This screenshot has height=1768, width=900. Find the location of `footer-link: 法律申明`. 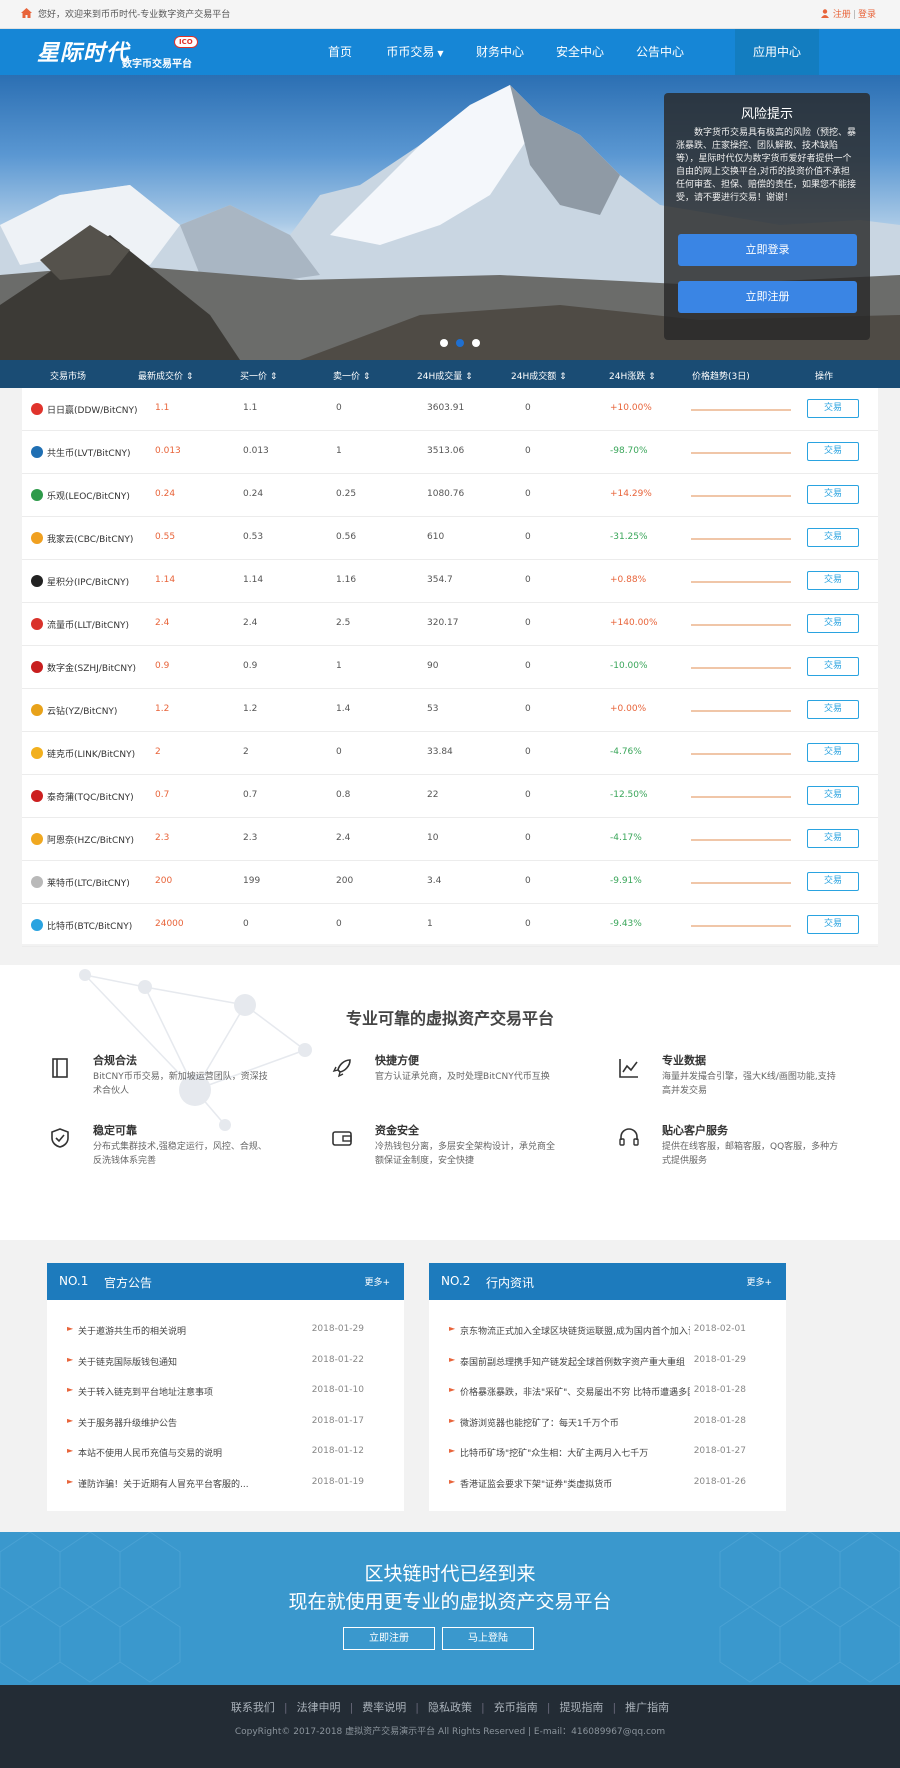

footer-link: 法律申明 is located at coordinates (319, 1707).